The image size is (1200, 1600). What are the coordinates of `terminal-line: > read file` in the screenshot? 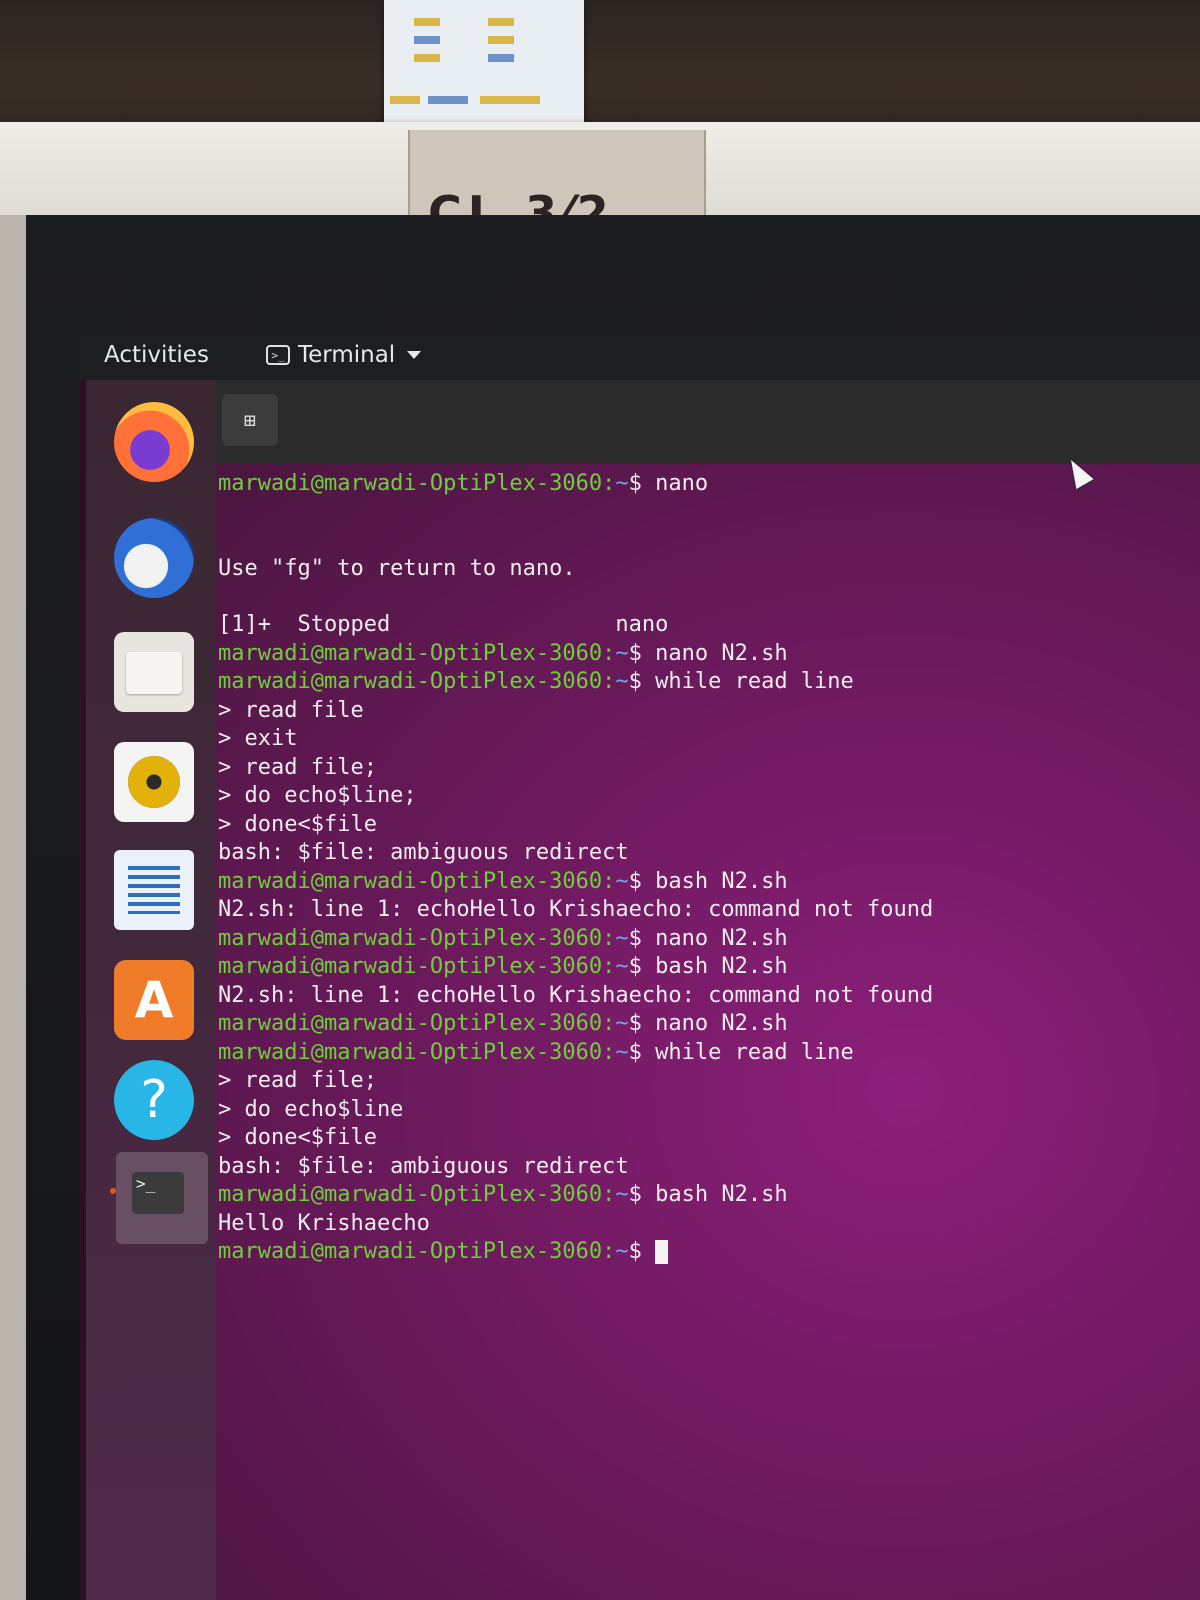 It's located at (291, 710).